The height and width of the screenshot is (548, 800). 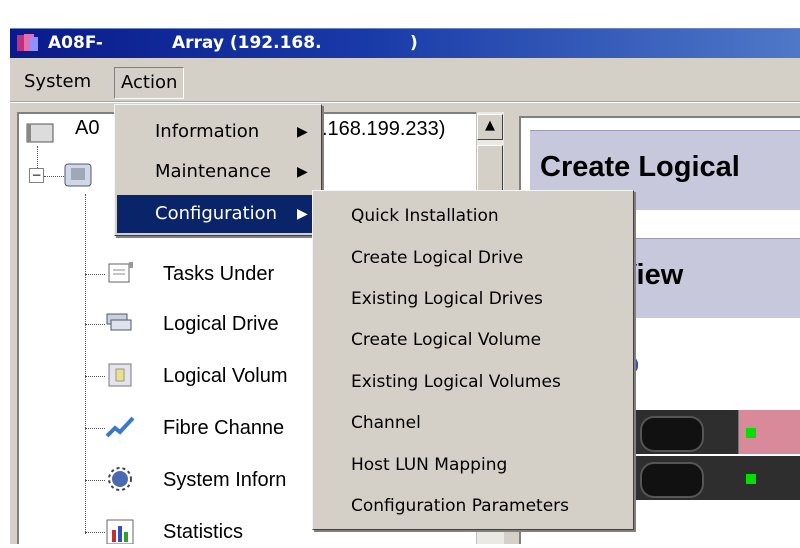 What do you see at coordinates (223, 428) in the screenshot?
I see `tree-item-fibre-channel: Fibre Channe` at bounding box center [223, 428].